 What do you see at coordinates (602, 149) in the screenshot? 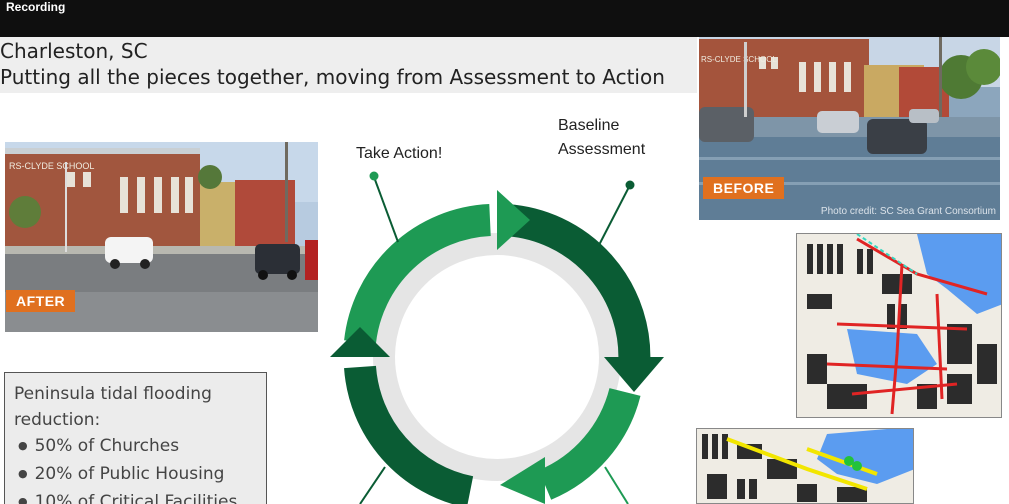
I see `baseline-label-line2: Assessment` at bounding box center [602, 149].